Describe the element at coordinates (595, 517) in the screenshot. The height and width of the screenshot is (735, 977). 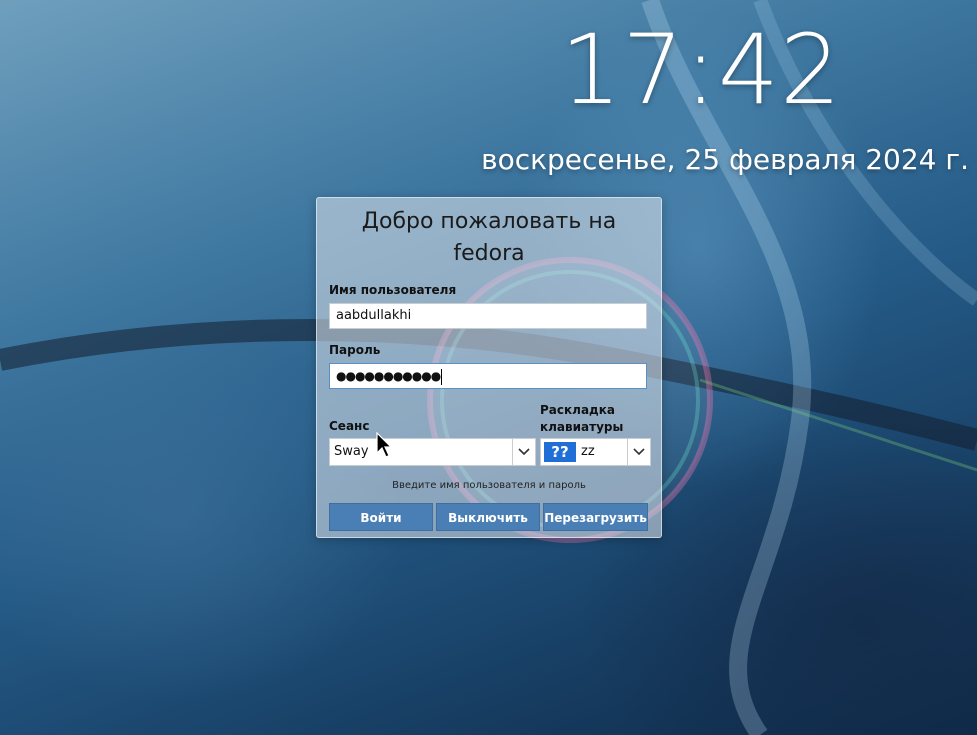
I see `reboot-button: Перезагрузить` at that location.